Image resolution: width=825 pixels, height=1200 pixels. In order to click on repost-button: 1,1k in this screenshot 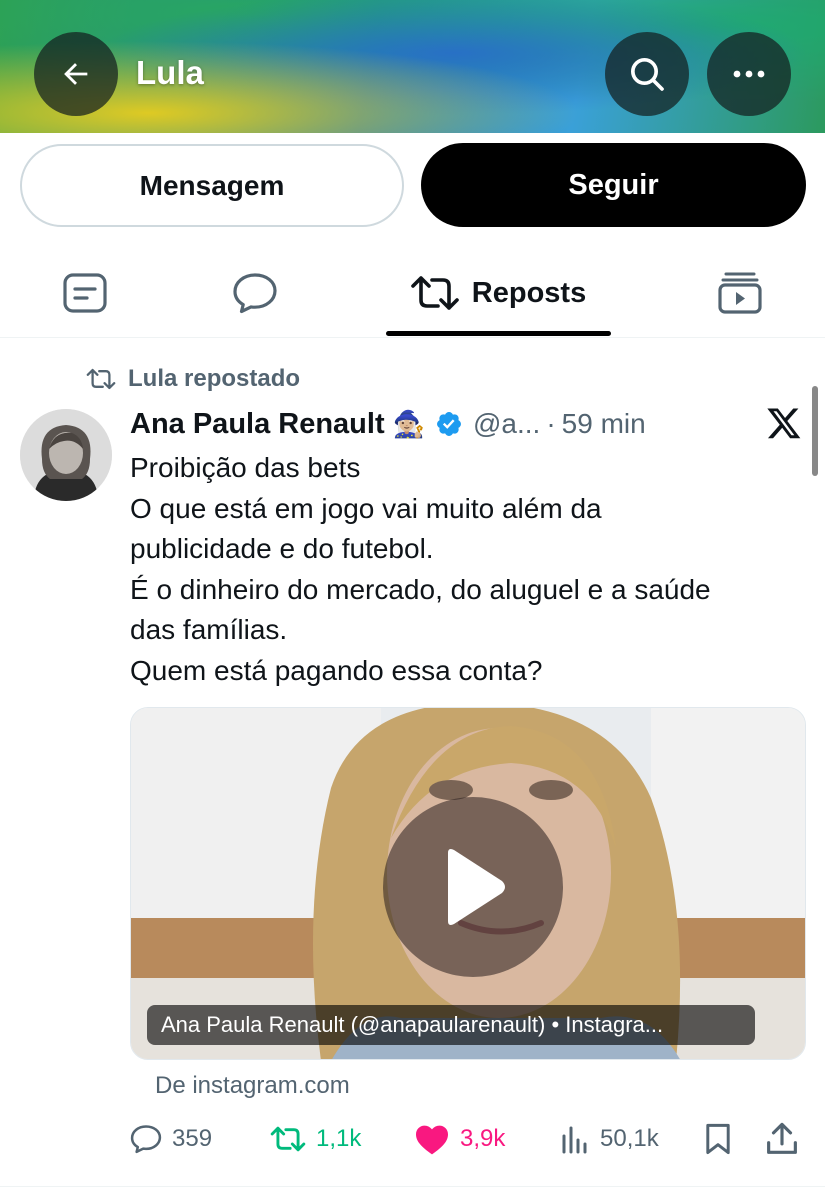, I will do `click(315, 1139)`.